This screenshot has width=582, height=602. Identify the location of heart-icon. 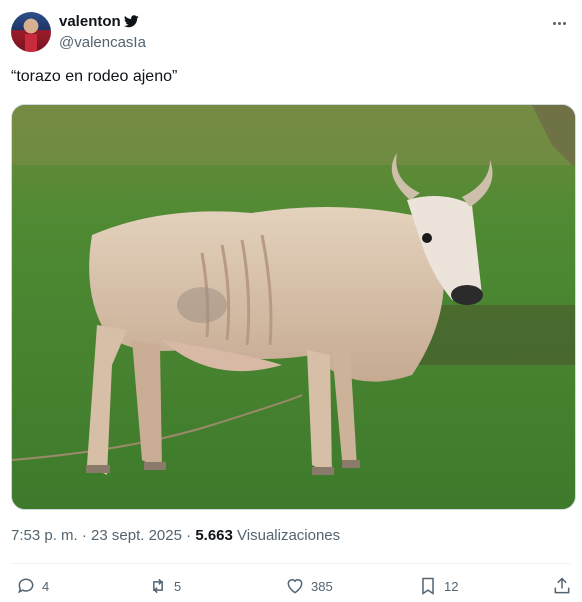
(295, 586).